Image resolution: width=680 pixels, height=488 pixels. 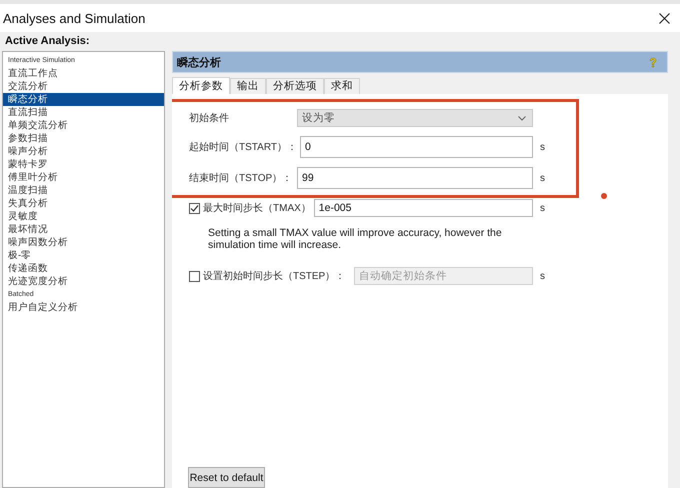 I want to click on panel-title: 瞬态分析, so click(x=199, y=63).